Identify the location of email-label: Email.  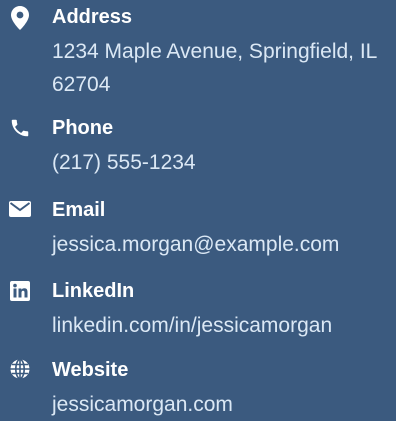
(79, 210).